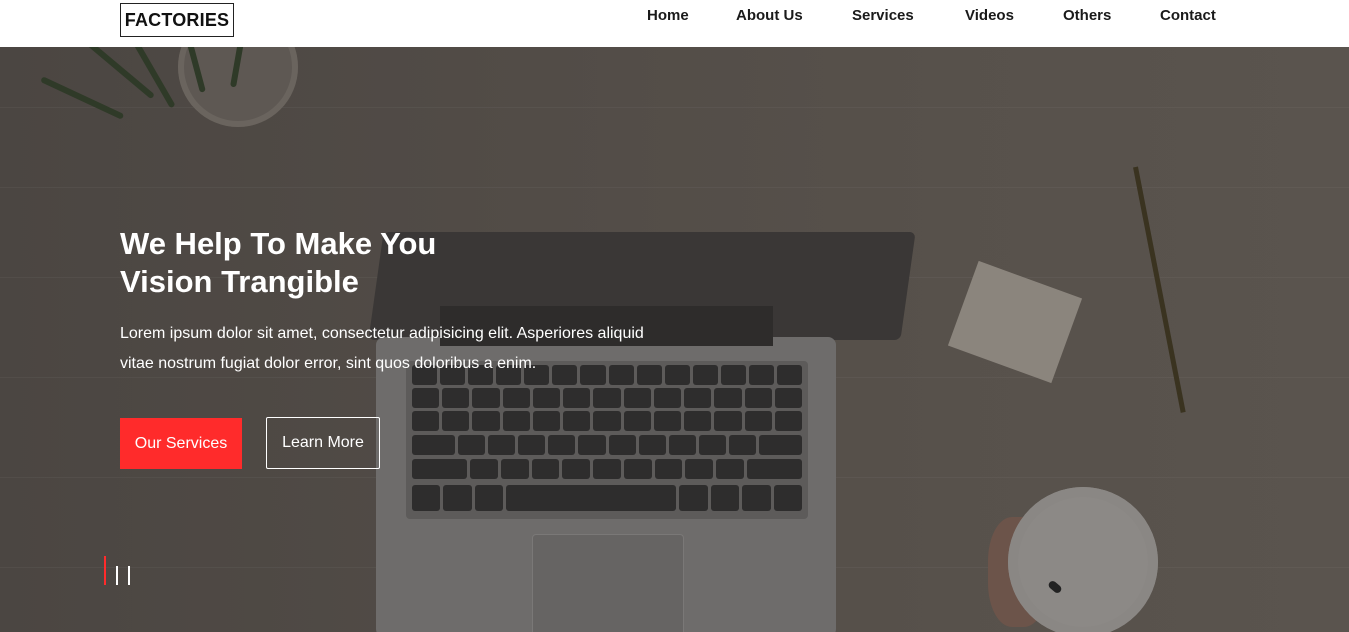 This screenshot has width=1349, height=632. Describe the element at coordinates (608, 583) in the screenshot. I see `laptop-trackpad-image` at that location.